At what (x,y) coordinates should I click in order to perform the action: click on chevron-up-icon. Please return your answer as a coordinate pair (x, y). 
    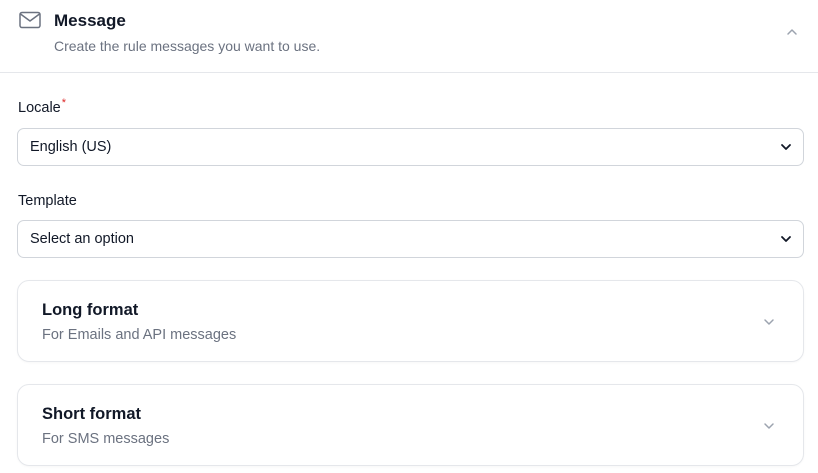
    Looking at the image, I should click on (792, 32).